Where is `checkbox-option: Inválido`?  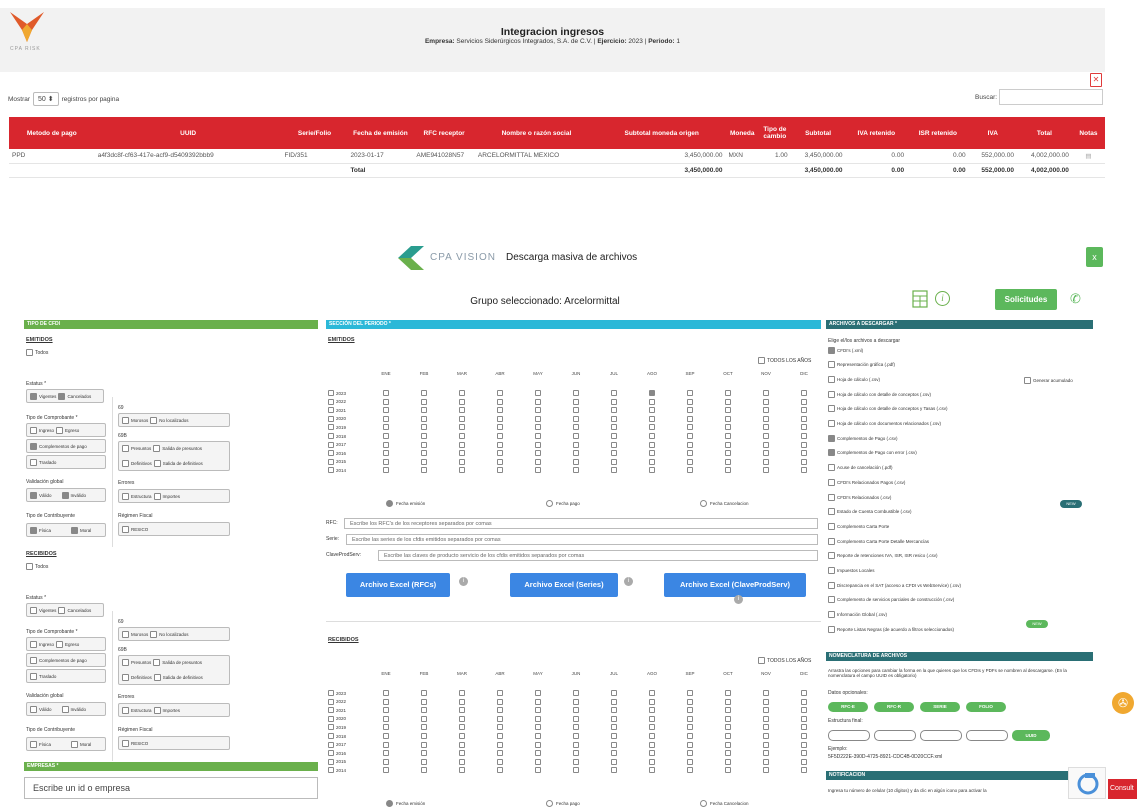 checkbox-option: Inválido is located at coordinates (73, 709).